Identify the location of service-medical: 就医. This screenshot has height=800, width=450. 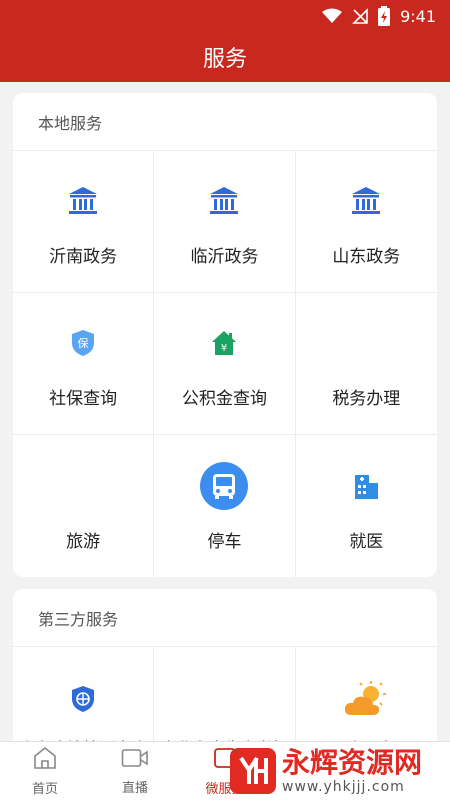
(366, 506).